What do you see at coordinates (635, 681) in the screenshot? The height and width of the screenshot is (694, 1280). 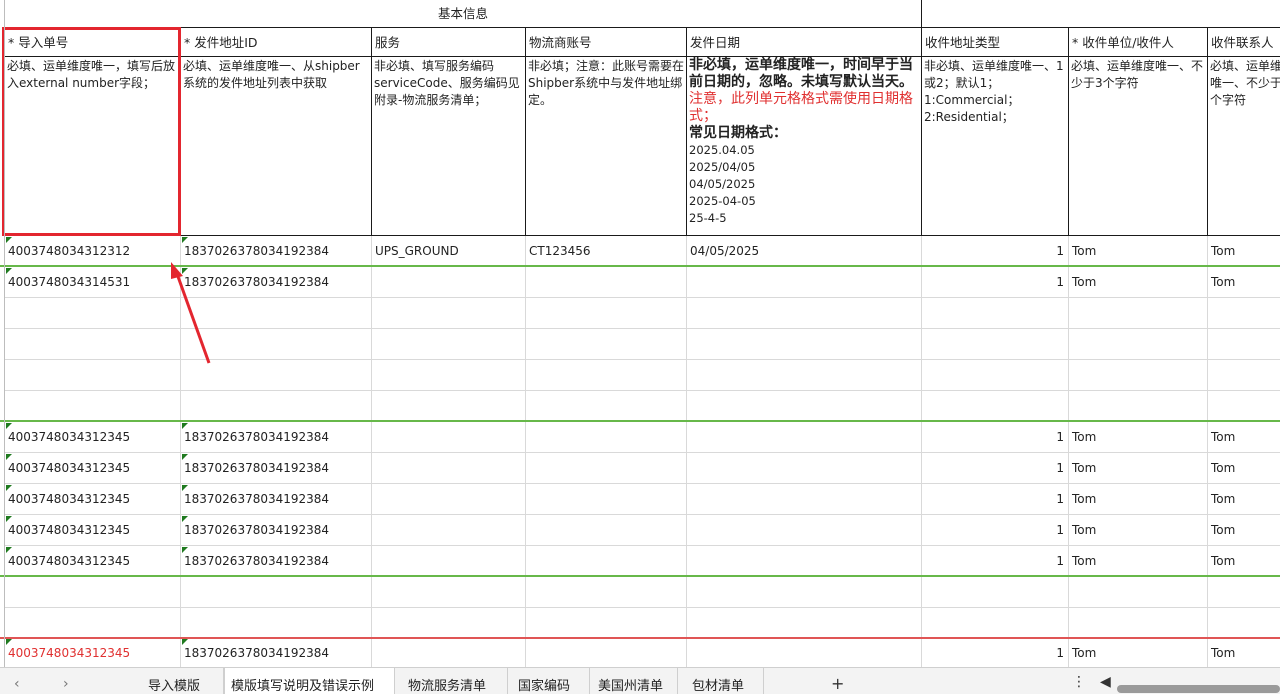 I see `tab-us-states: 美国州清单` at bounding box center [635, 681].